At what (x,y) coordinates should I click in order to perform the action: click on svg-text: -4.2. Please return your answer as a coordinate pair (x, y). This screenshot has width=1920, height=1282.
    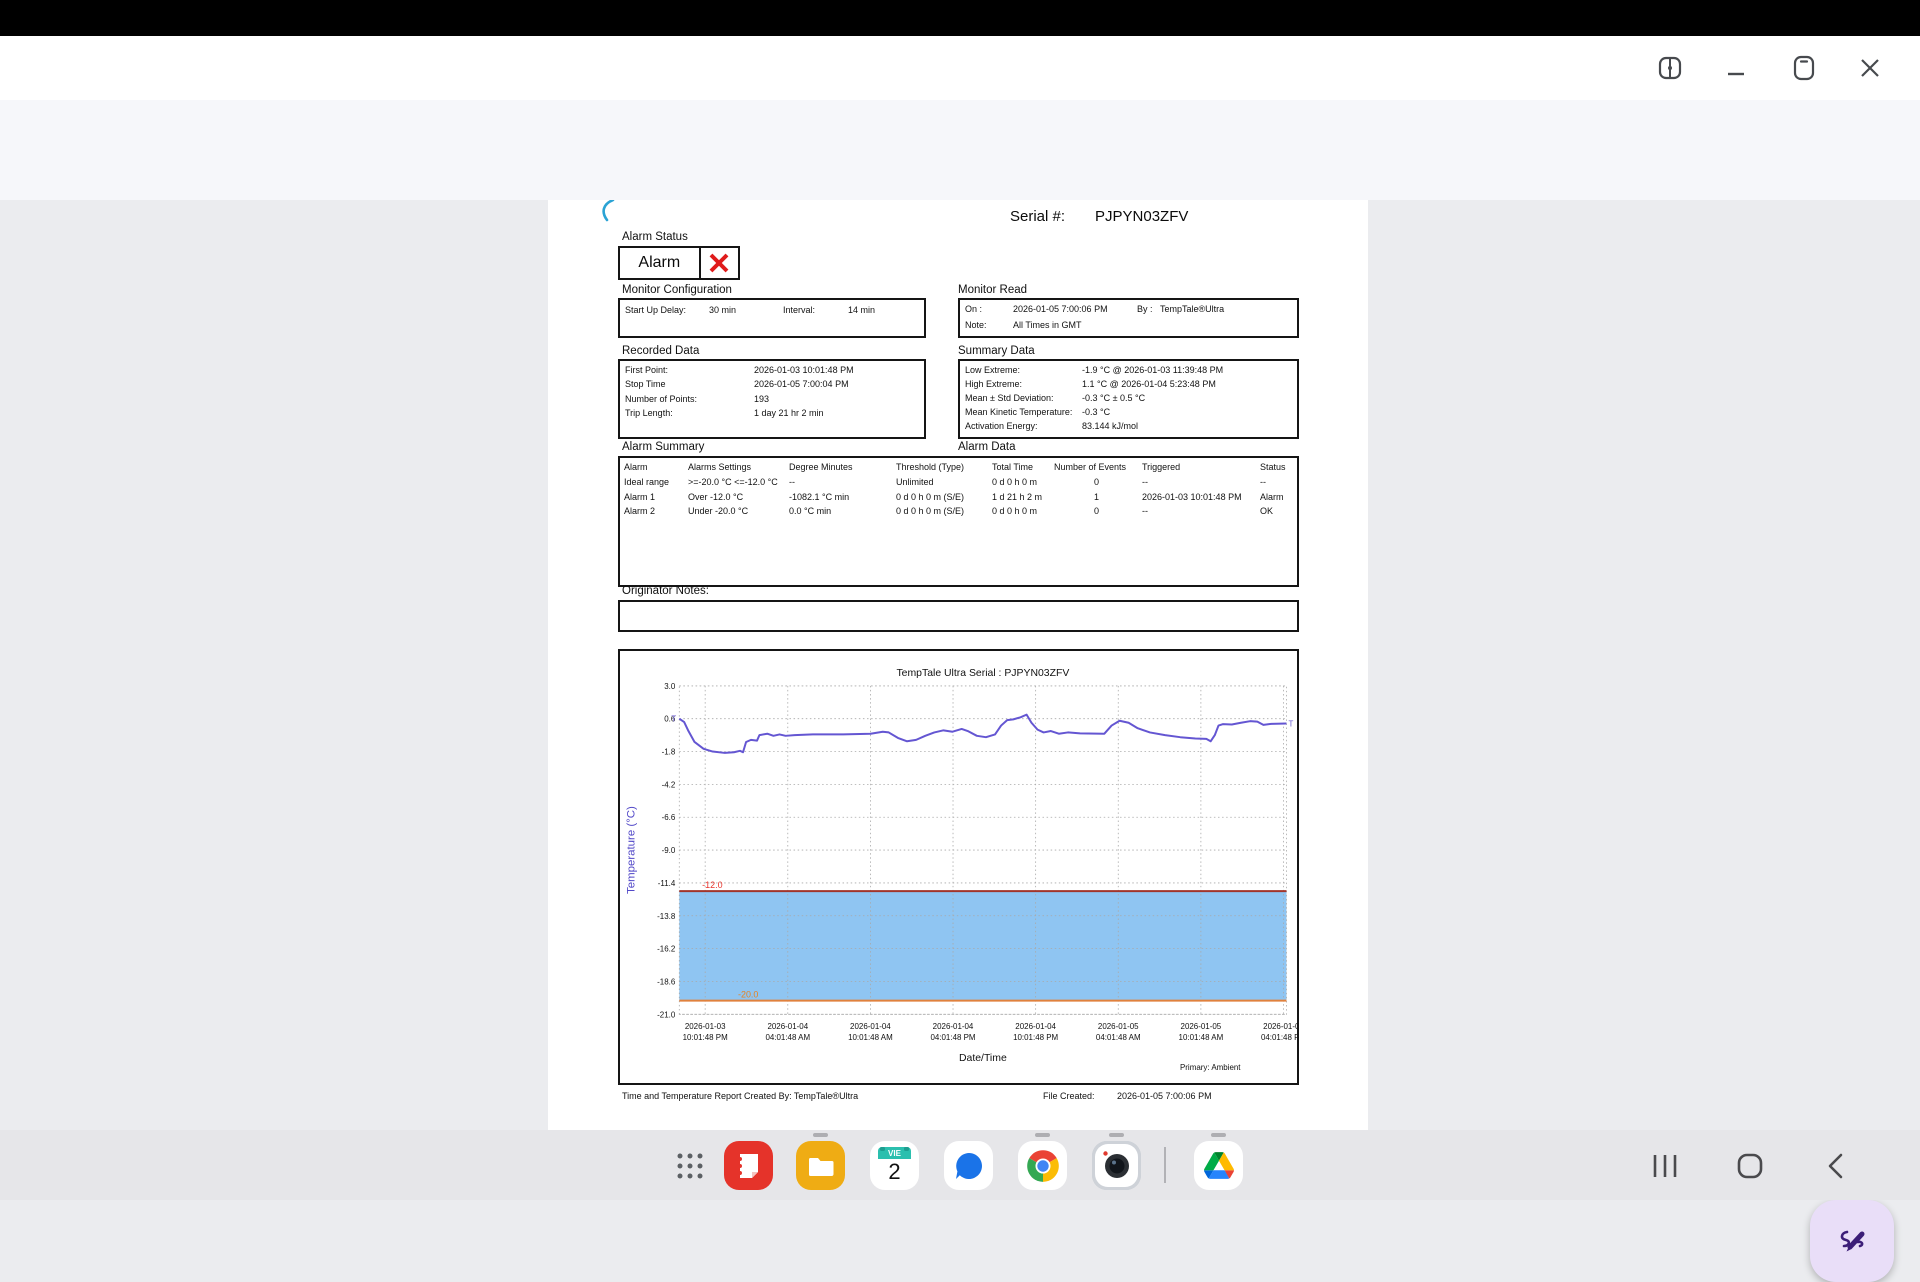
    Looking at the image, I should click on (669, 784).